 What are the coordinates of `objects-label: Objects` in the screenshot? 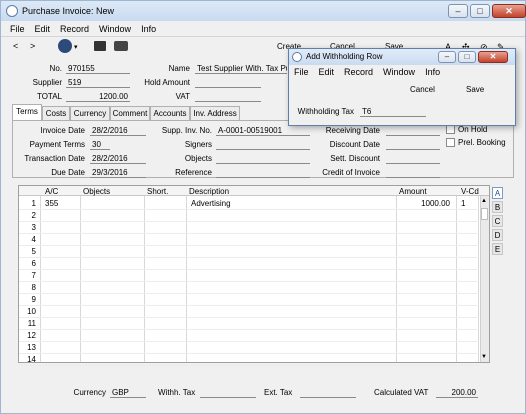 It's located at (198, 158).